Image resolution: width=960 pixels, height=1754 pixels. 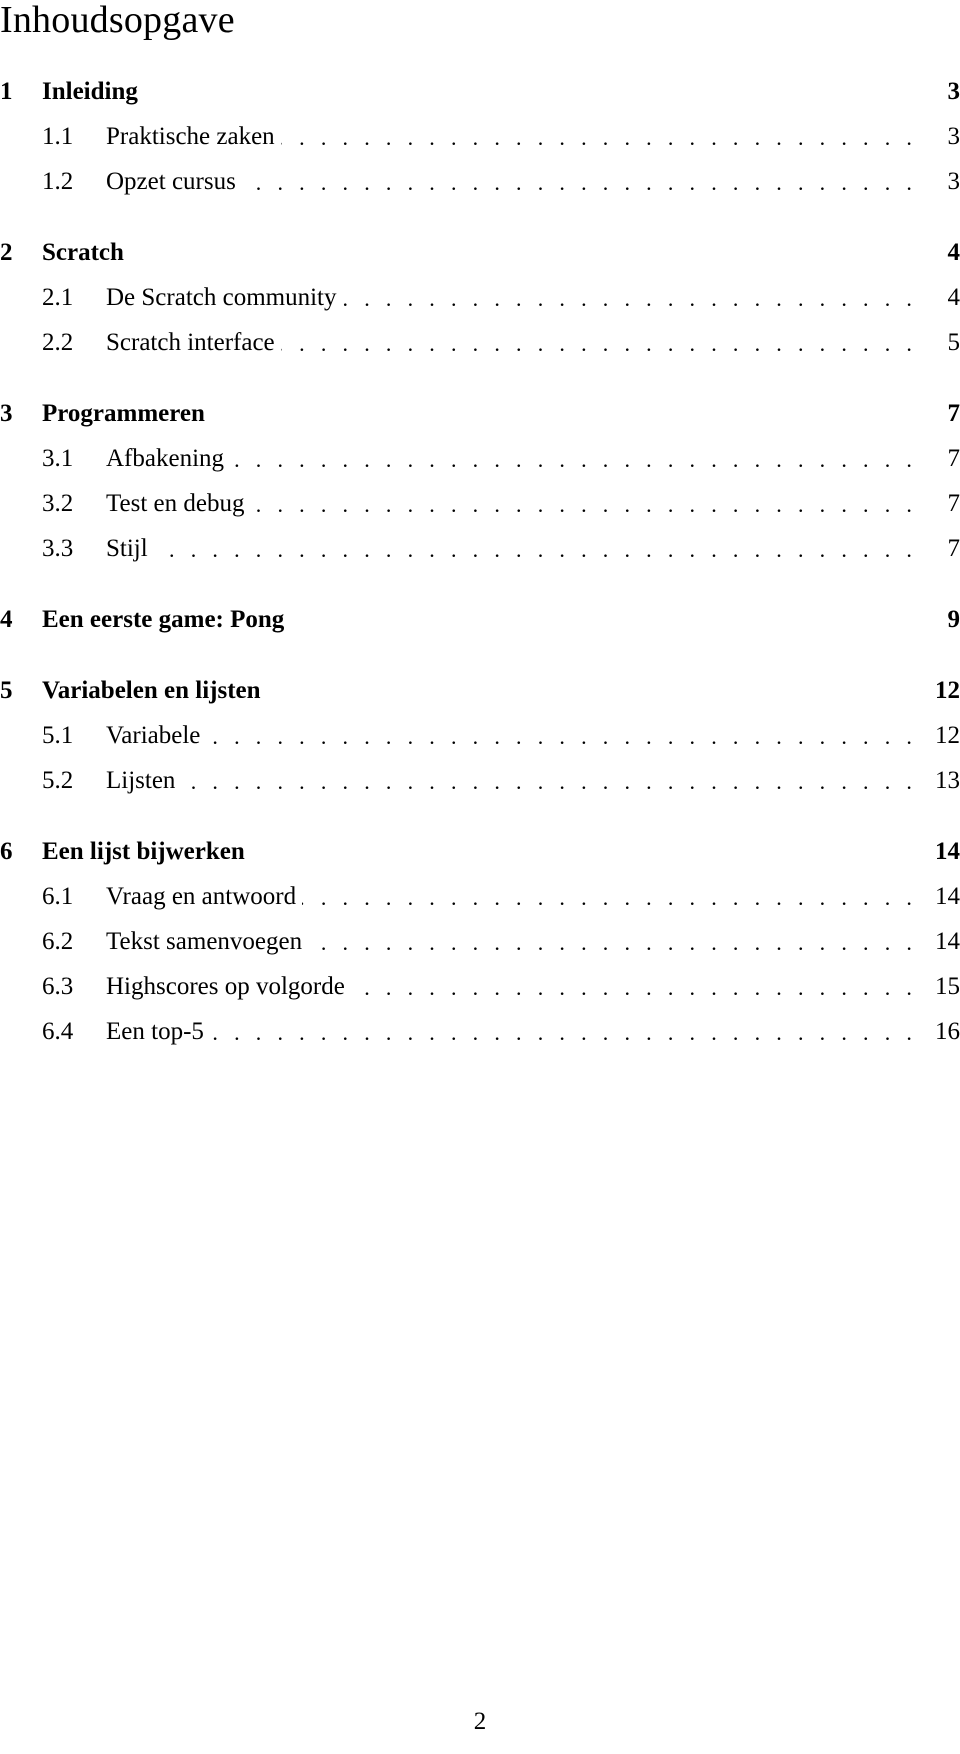 I want to click on chapter-title: Een eerste game: Pong, so click(x=163, y=619).